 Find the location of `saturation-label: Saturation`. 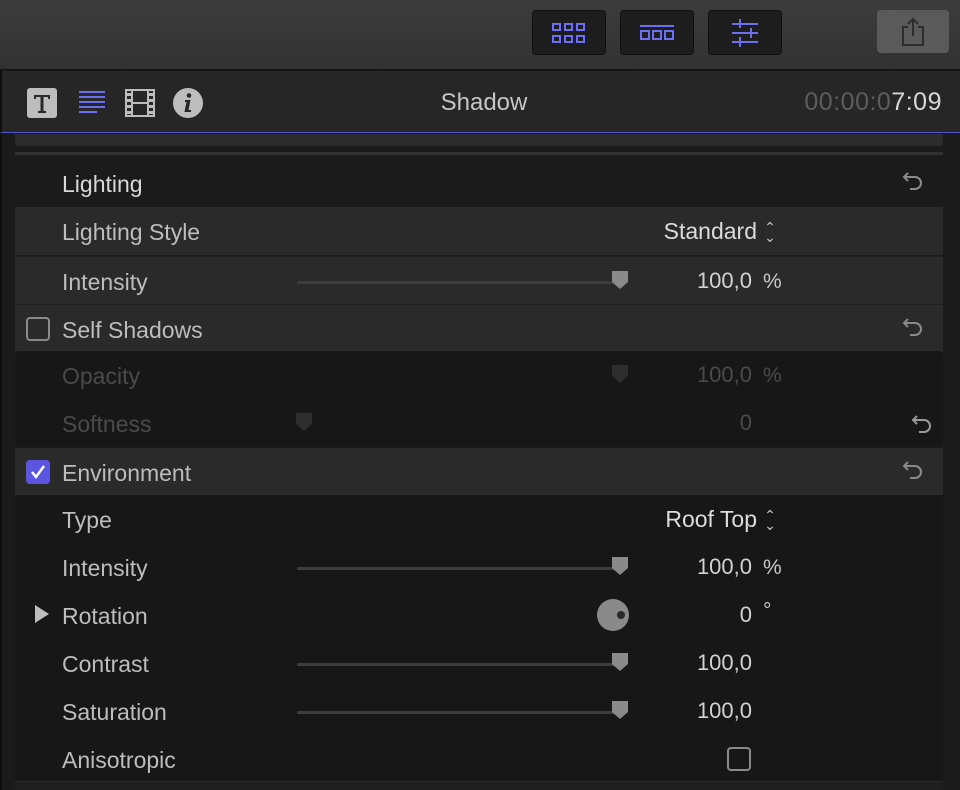

saturation-label: Saturation is located at coordinates (114, 712).